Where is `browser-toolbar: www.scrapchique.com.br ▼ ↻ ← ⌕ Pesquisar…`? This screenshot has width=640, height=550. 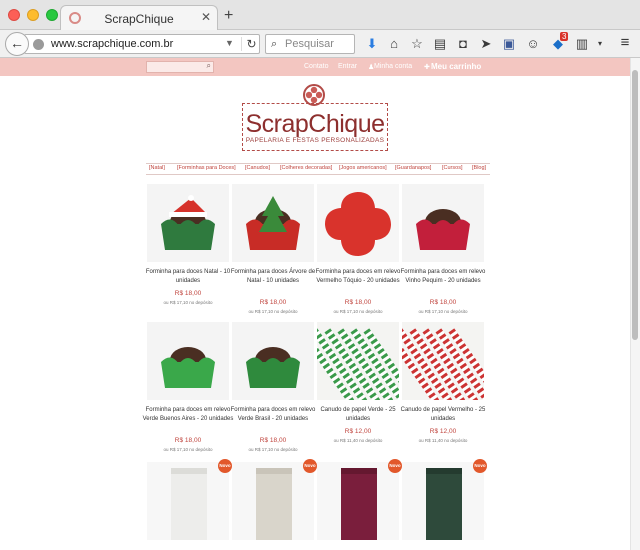 browser-toolbar: www.scrapchique.com.br ▼ ↻ ← ⌕ Pesquisar… is located at coordinates (320, 44).